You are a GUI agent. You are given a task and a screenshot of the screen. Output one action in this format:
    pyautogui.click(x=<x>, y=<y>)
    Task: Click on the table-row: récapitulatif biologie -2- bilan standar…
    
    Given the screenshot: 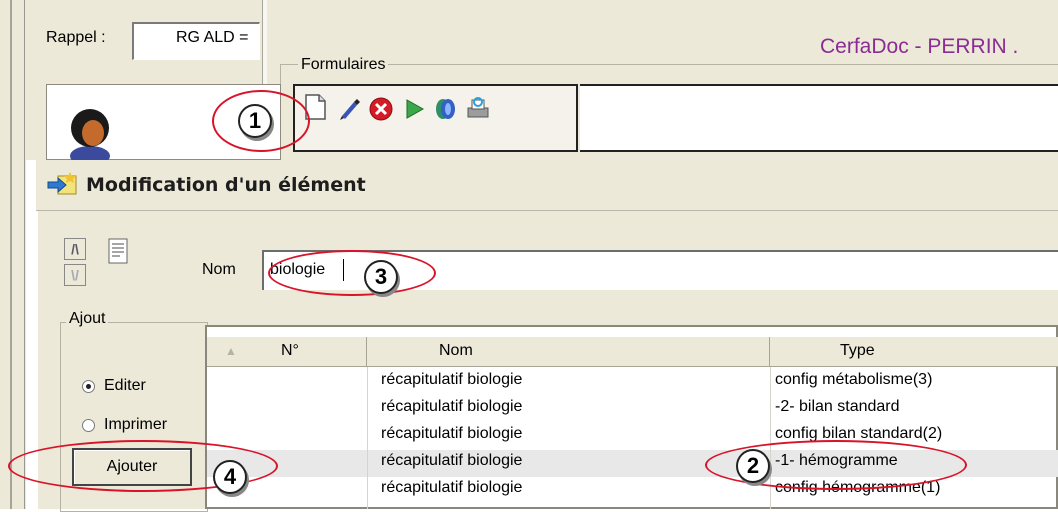 What is the action you would take?
    pyautogui.click(x=632, y=409)
    